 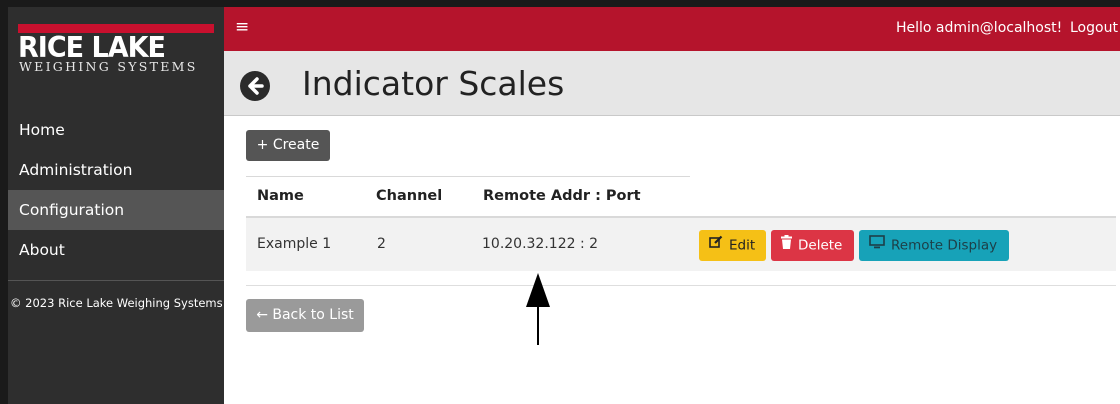 I want to click on annotation-arrow-shaft, so click(x=538, y=325).